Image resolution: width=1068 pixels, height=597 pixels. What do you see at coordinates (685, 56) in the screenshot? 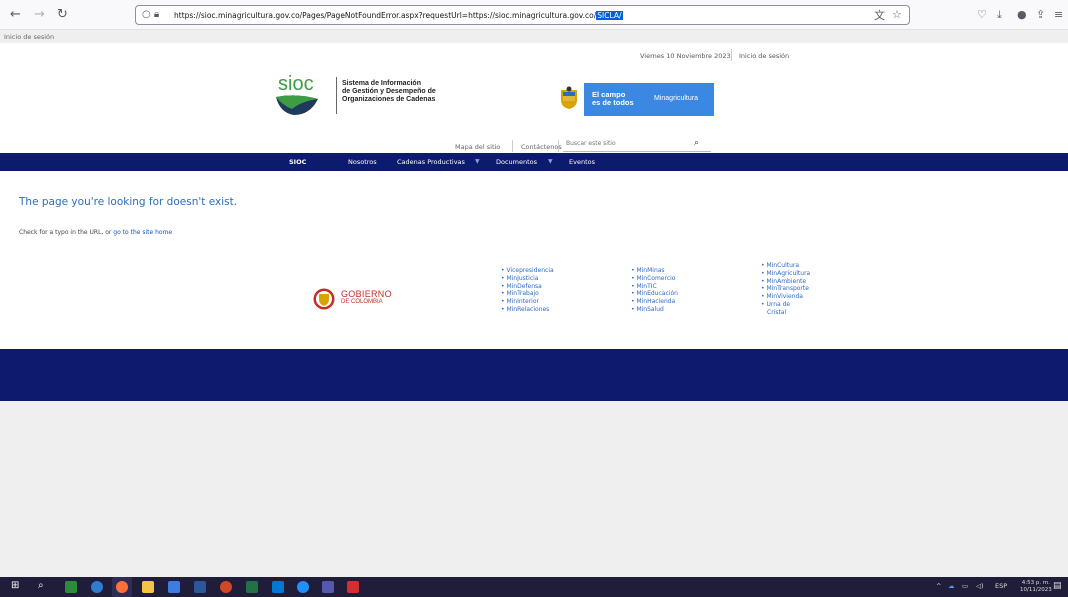
I see `current-date: Viernes 10 Noviembre 2023` at bounding box center [685, 56].